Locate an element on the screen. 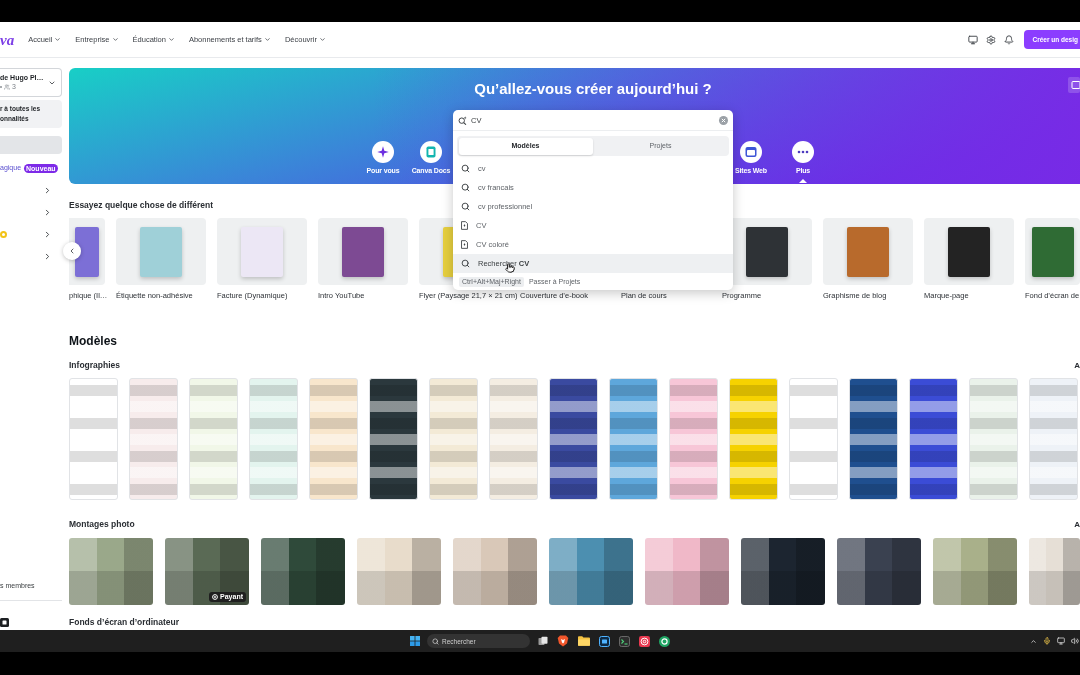 This screenshot has width=1080, height=675. sparkle-icon is located at coordinates (383, 152).